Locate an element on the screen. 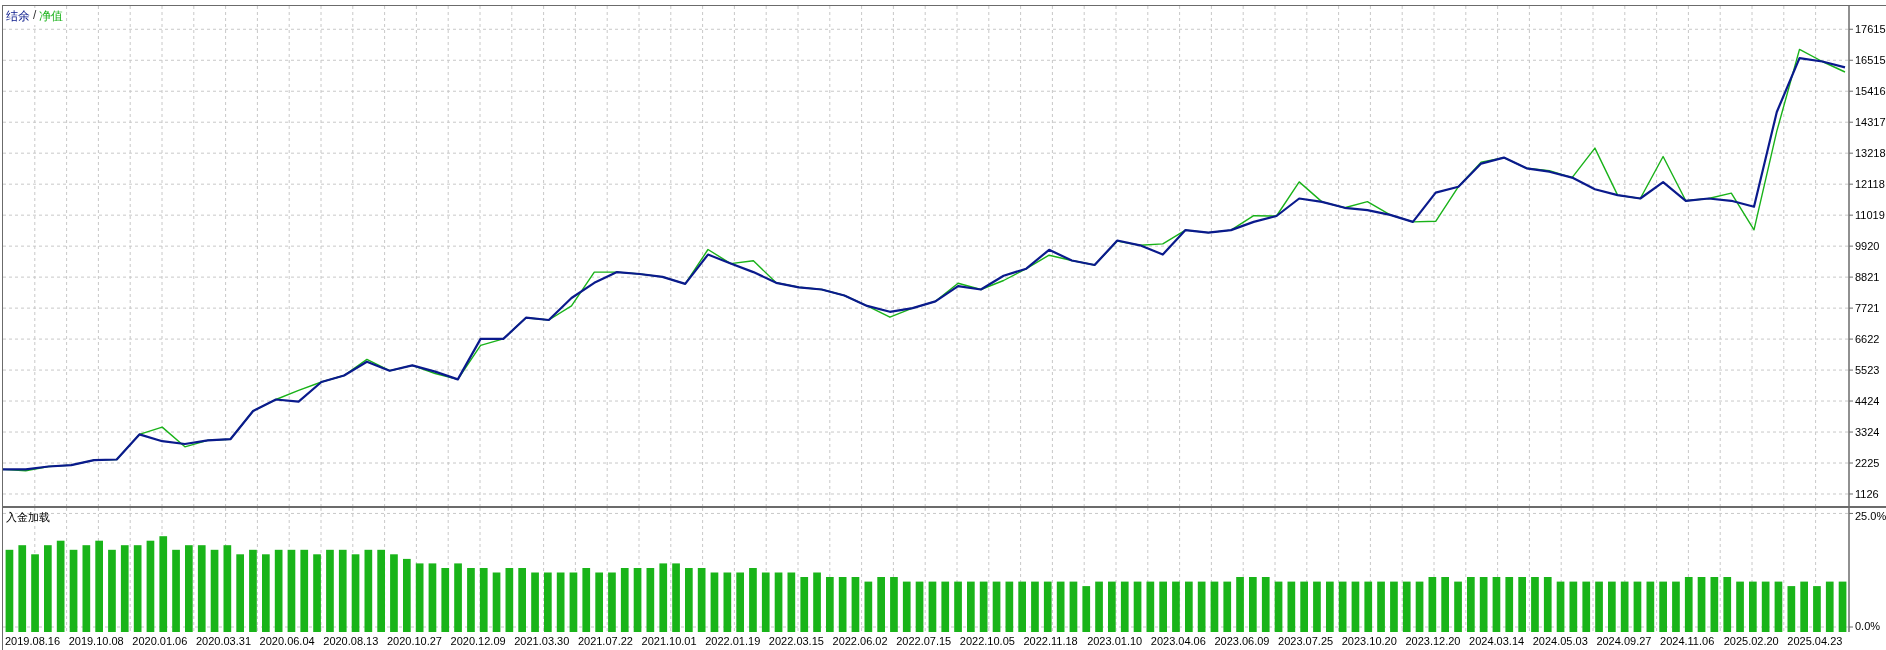 The width and height of the screenshot is (1886, 650). date-label: 2024.11.06 is located at coordinates (1687, 641).